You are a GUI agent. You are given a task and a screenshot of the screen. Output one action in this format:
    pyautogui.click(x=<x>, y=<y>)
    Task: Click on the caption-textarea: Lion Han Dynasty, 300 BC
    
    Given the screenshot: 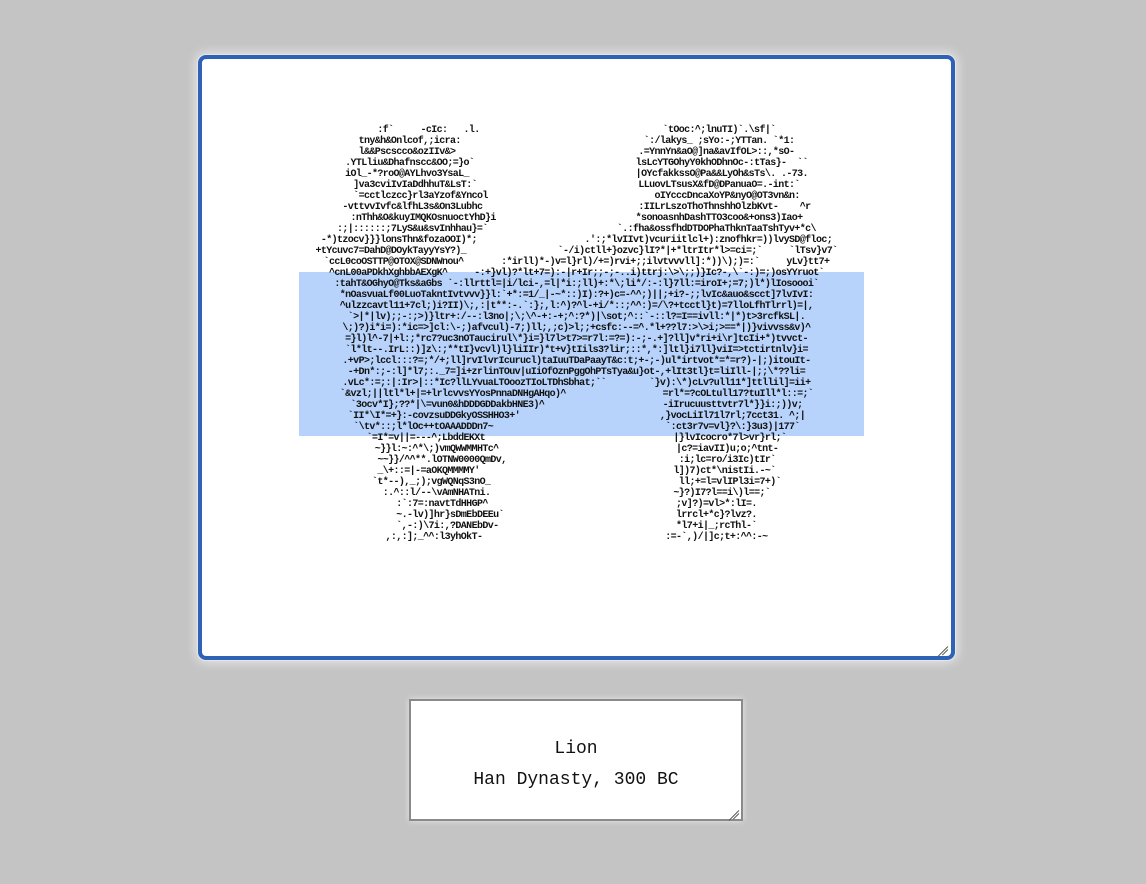 What is the action you would take?
    pyautogui.click(x=576, y=760)
    